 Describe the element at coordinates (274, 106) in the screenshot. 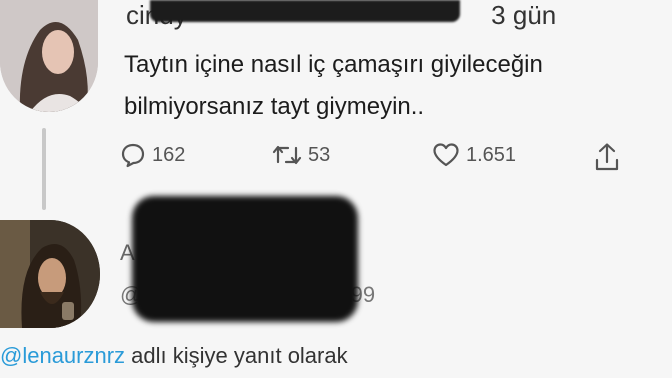

I see `tweet-text-line: bilmiyorsanız tayt giymeyin..` at that location.